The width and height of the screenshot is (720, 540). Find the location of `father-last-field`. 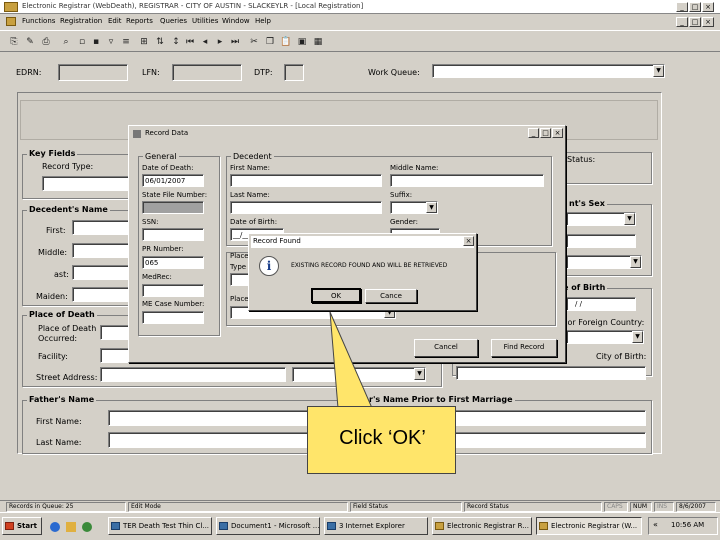

father-last-field is located at coordinates (208, 440).